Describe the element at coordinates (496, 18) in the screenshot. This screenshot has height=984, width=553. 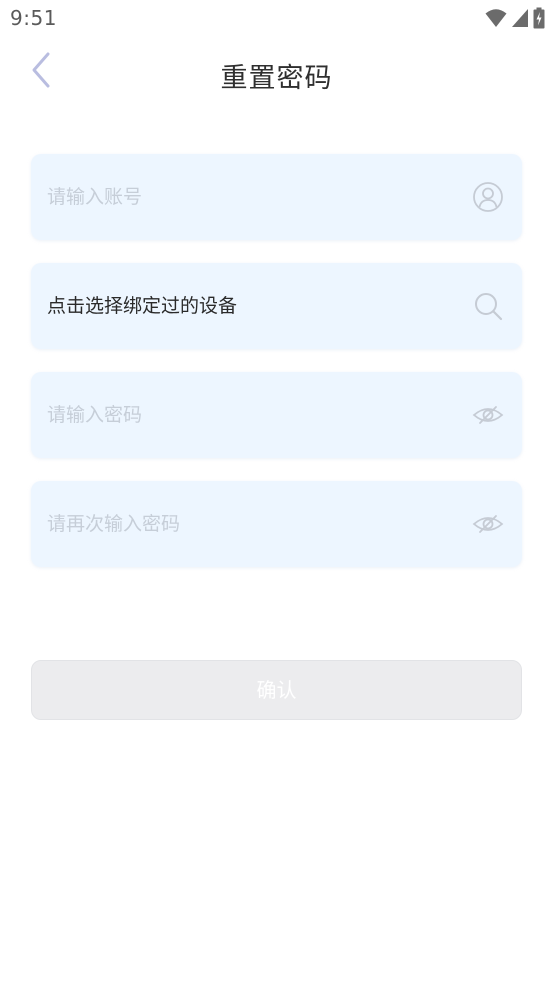
I see `wifi-icon` at that location.